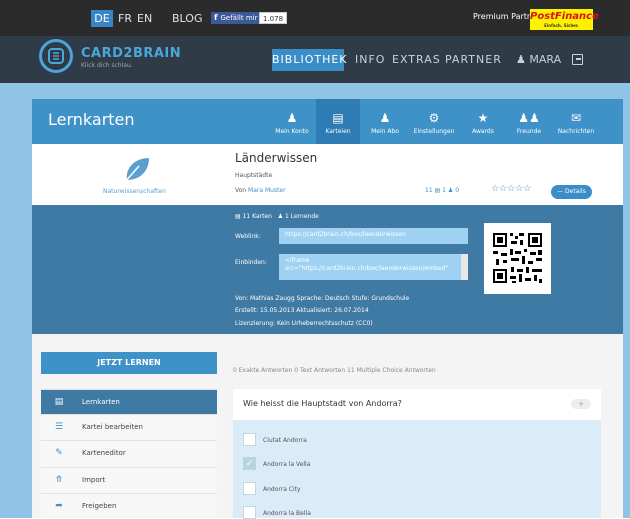  I want to click on tab-mein-konto: ♟ Mein Konto, so click(292, 121).